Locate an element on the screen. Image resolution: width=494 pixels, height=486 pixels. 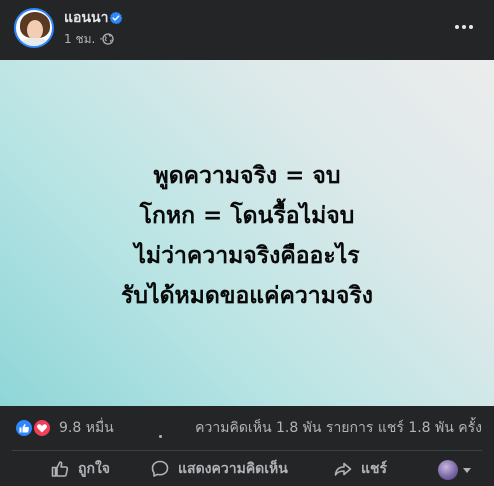
post-actions: ถูกใจ แสดงความคิดเห็น แชร์ is located at coordinates (247, 468).